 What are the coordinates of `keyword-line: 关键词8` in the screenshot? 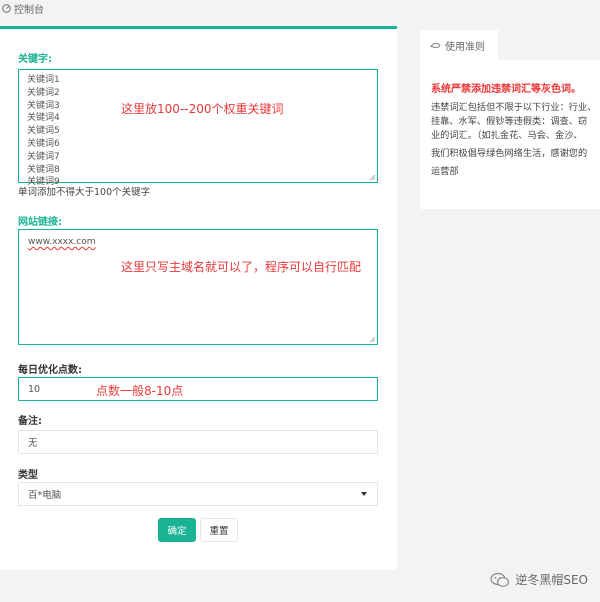 It's located at (43, 169).